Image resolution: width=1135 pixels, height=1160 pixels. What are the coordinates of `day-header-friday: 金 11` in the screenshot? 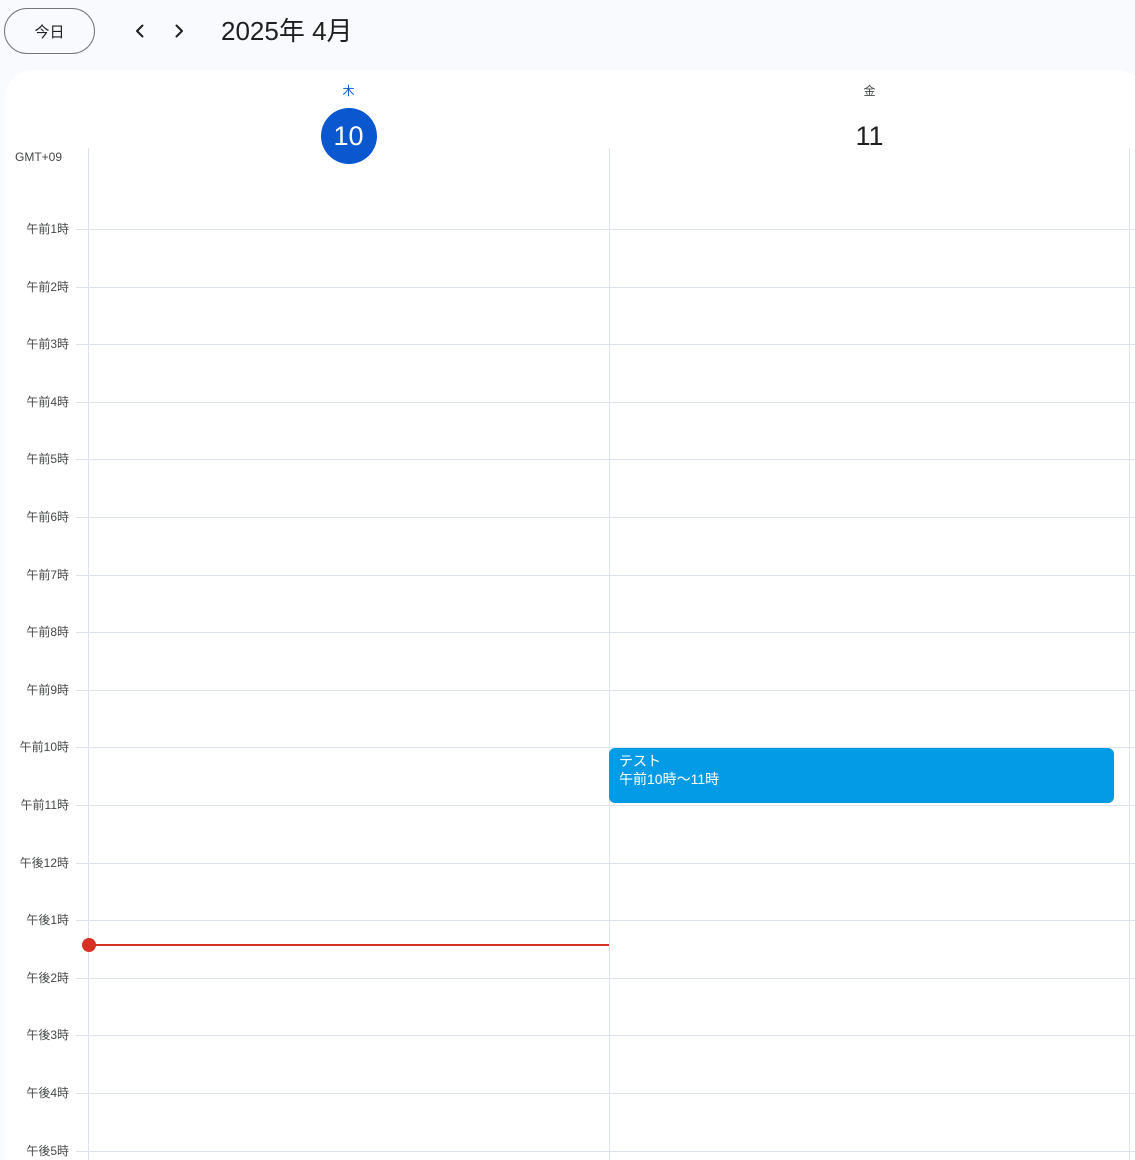 It's located at (869, 121).